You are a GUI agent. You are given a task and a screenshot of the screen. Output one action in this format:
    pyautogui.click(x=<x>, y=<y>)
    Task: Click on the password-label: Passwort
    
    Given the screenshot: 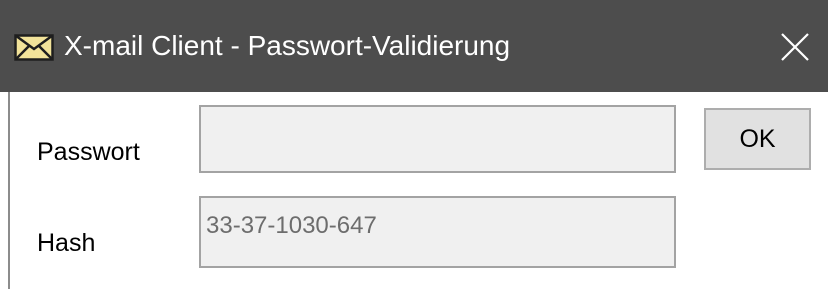 What is the action you would take?
    pyautogui.click(x=88, y=152)
    